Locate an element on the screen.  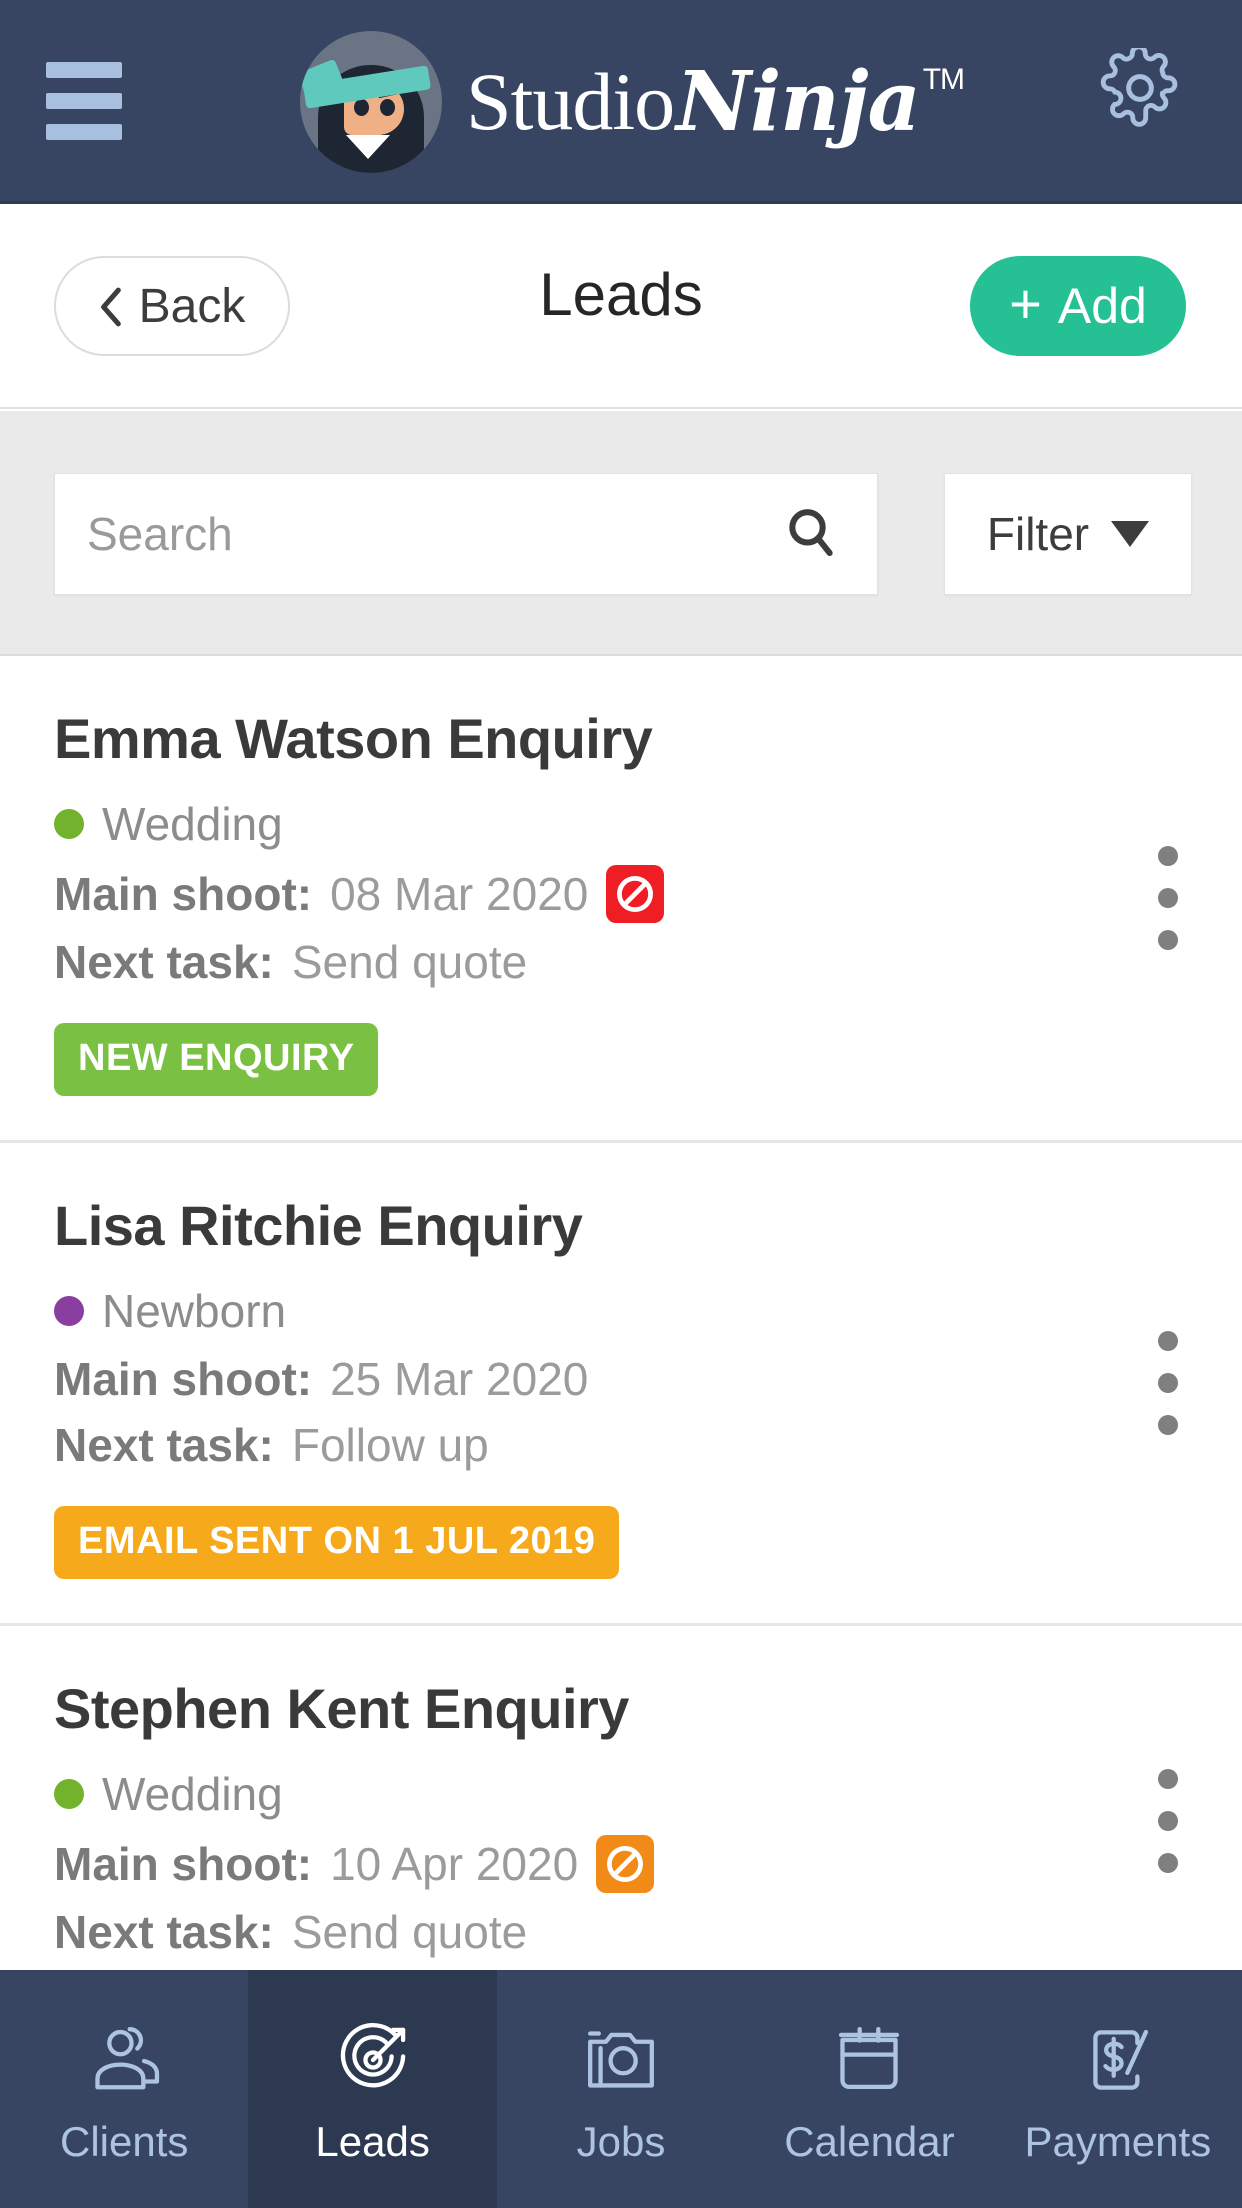
lead-main-shoot: Main shoot: 08 Mar 2020 is located at coordinates (621, 894).